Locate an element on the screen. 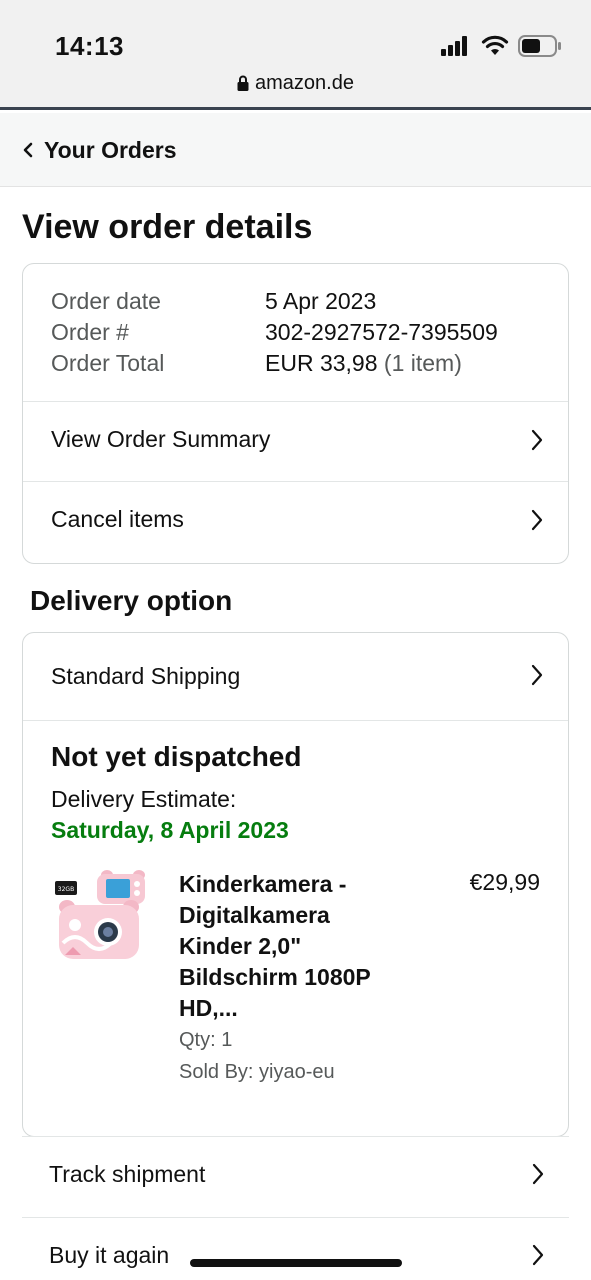 The image size is (591, 1280). product-quantity: Qty: 1 is located at coordinates (206, 1040).